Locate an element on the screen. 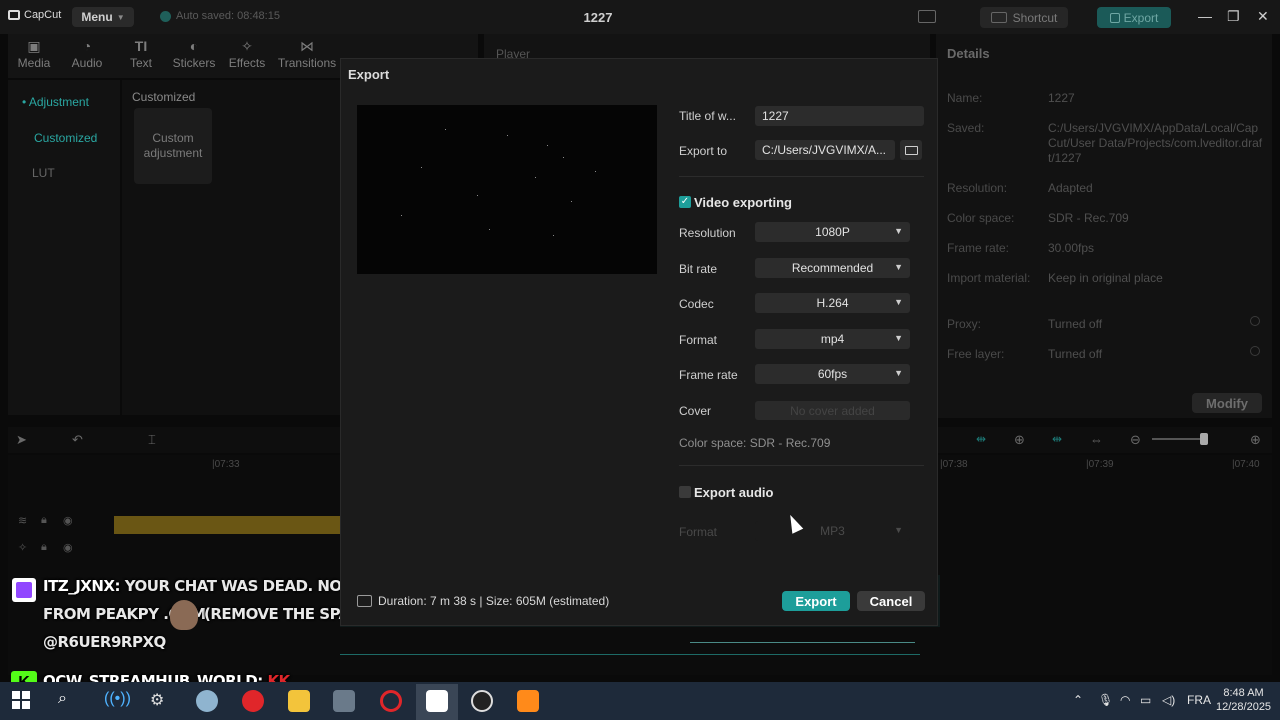 This screenshot has width=1280, height=720. obs-icon is located at coordinates (482, 701).